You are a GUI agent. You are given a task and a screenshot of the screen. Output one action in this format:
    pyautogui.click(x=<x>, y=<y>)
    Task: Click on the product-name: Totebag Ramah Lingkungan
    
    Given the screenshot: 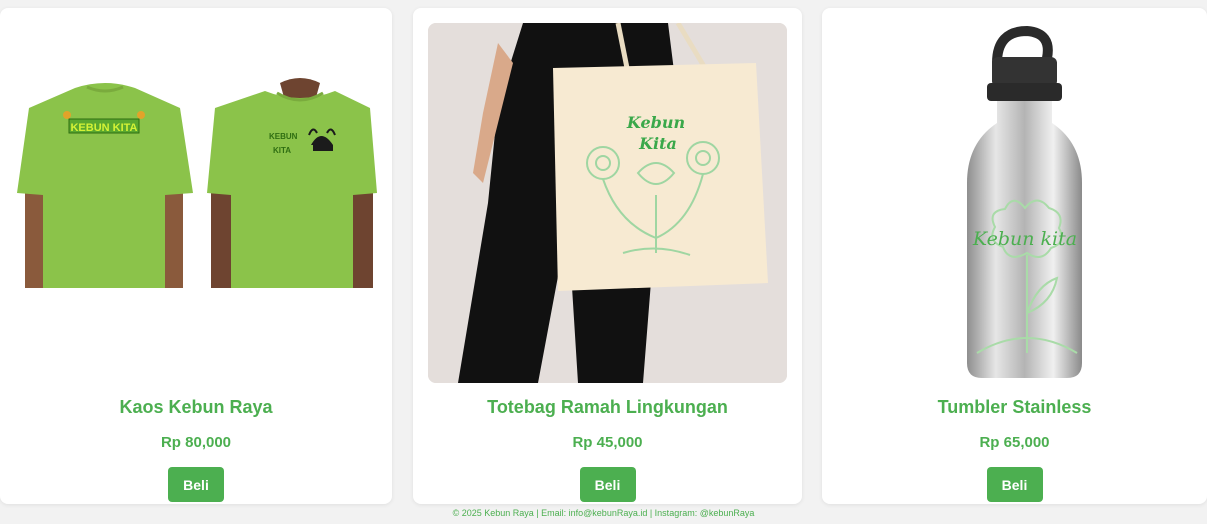 What is the action you would take?
    pyautogui.click(x=607, y=407)
    